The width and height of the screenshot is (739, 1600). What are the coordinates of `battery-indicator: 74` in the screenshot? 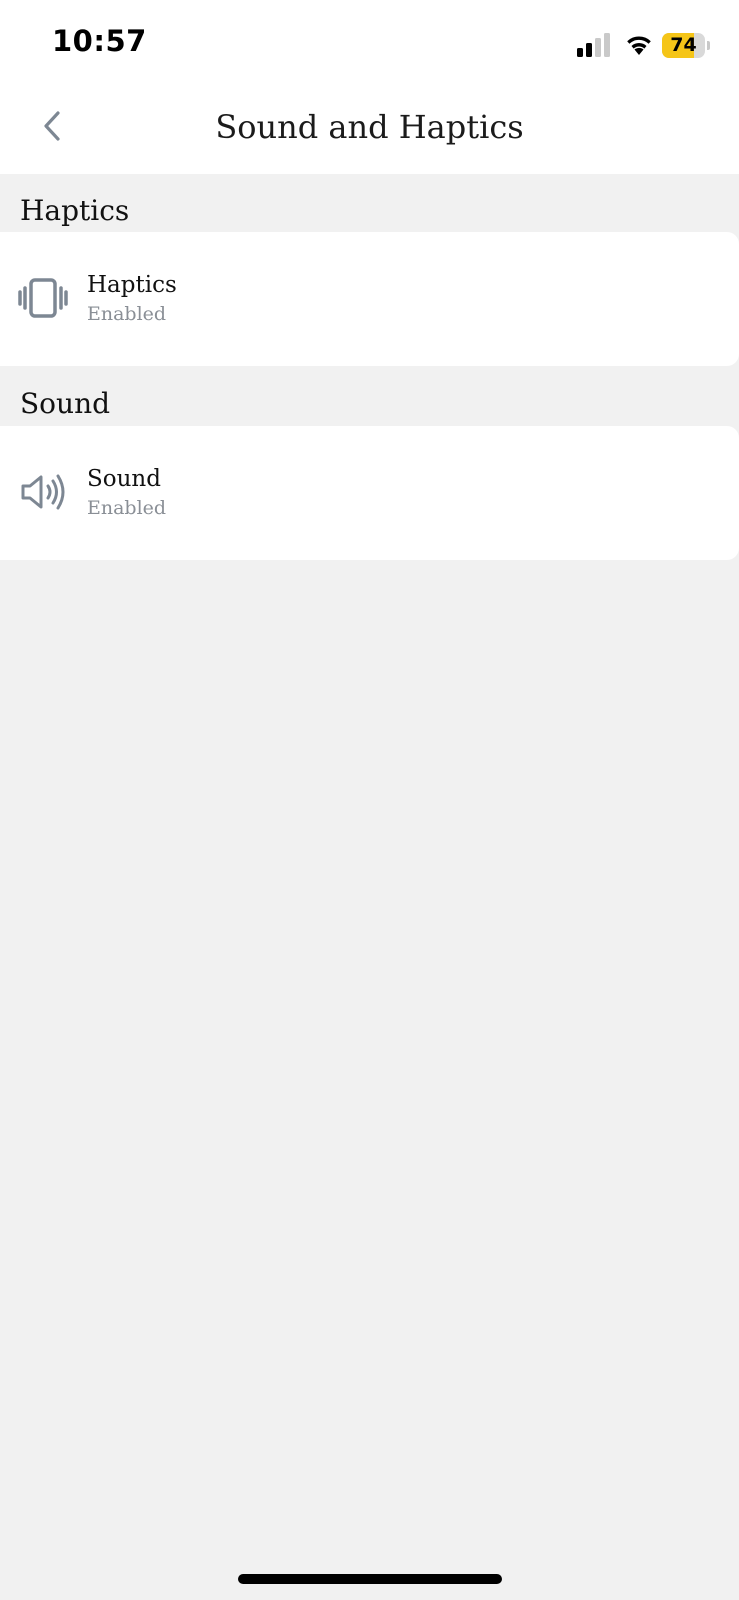 It's located at (686, 45).